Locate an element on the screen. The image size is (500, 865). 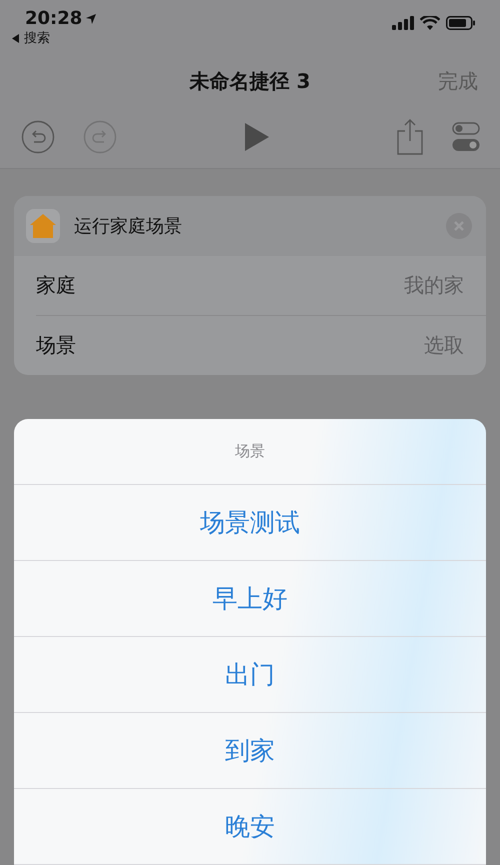
scene-option: 场景测试 is located at coordinates (250, 523).